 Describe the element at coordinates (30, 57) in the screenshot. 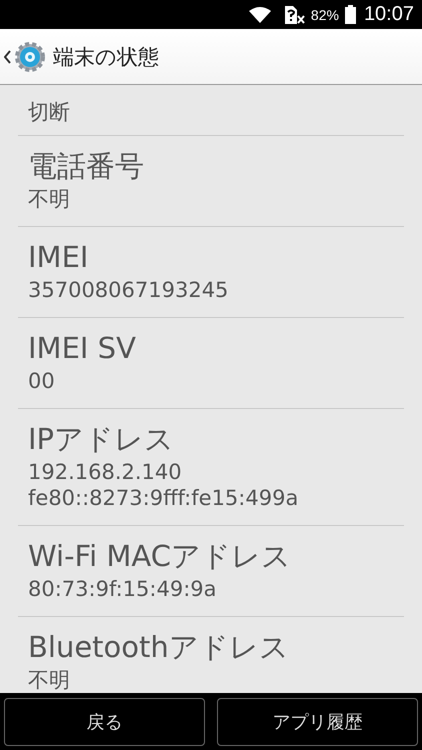

I see `settings-icon` at that location.